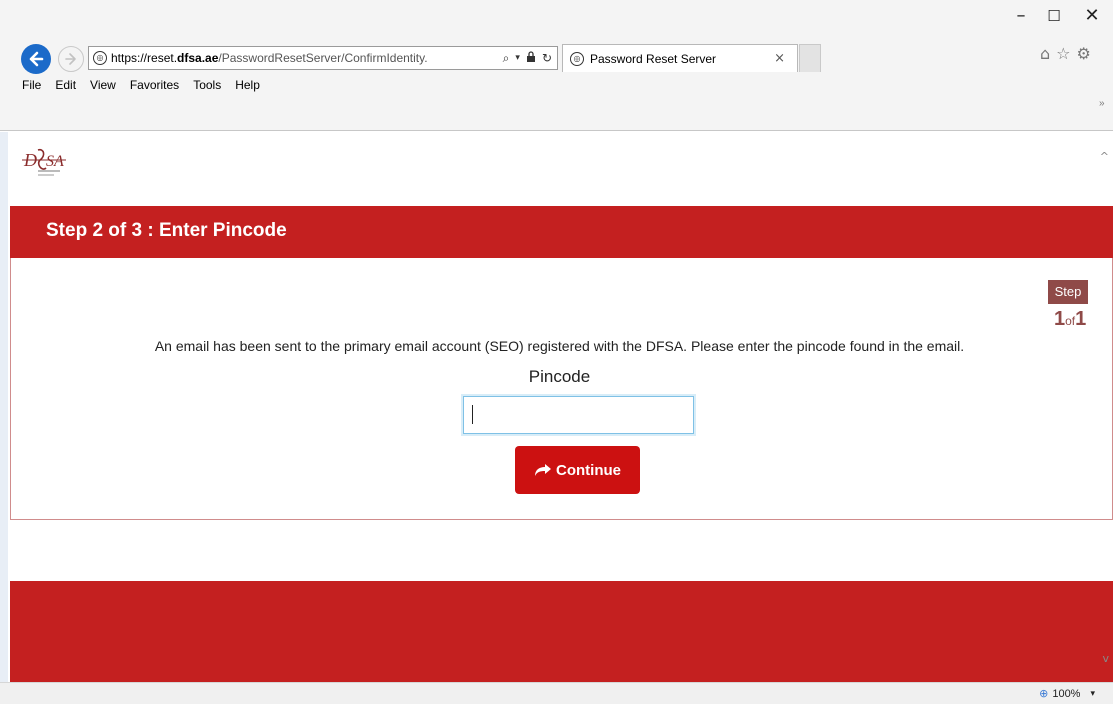 This screenshot has width=1113, height=704. I want to click on menu-tools: Tools, so click(207, 85).